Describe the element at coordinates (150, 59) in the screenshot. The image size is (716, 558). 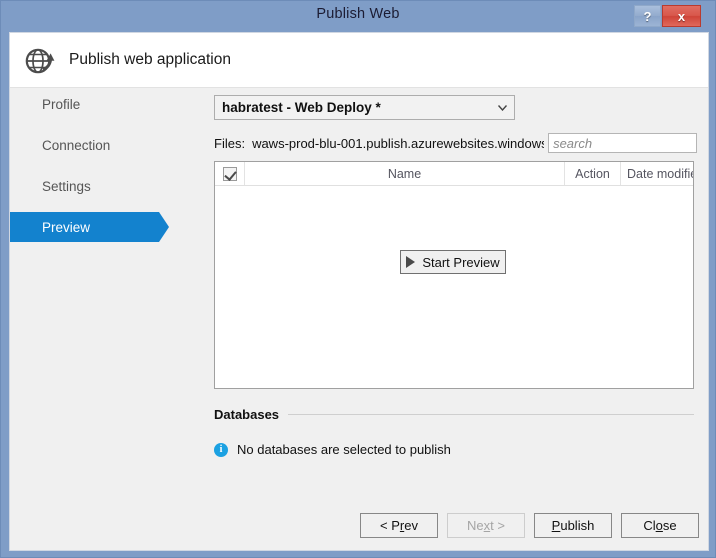
I see `page-title: Publish web application` at that location.